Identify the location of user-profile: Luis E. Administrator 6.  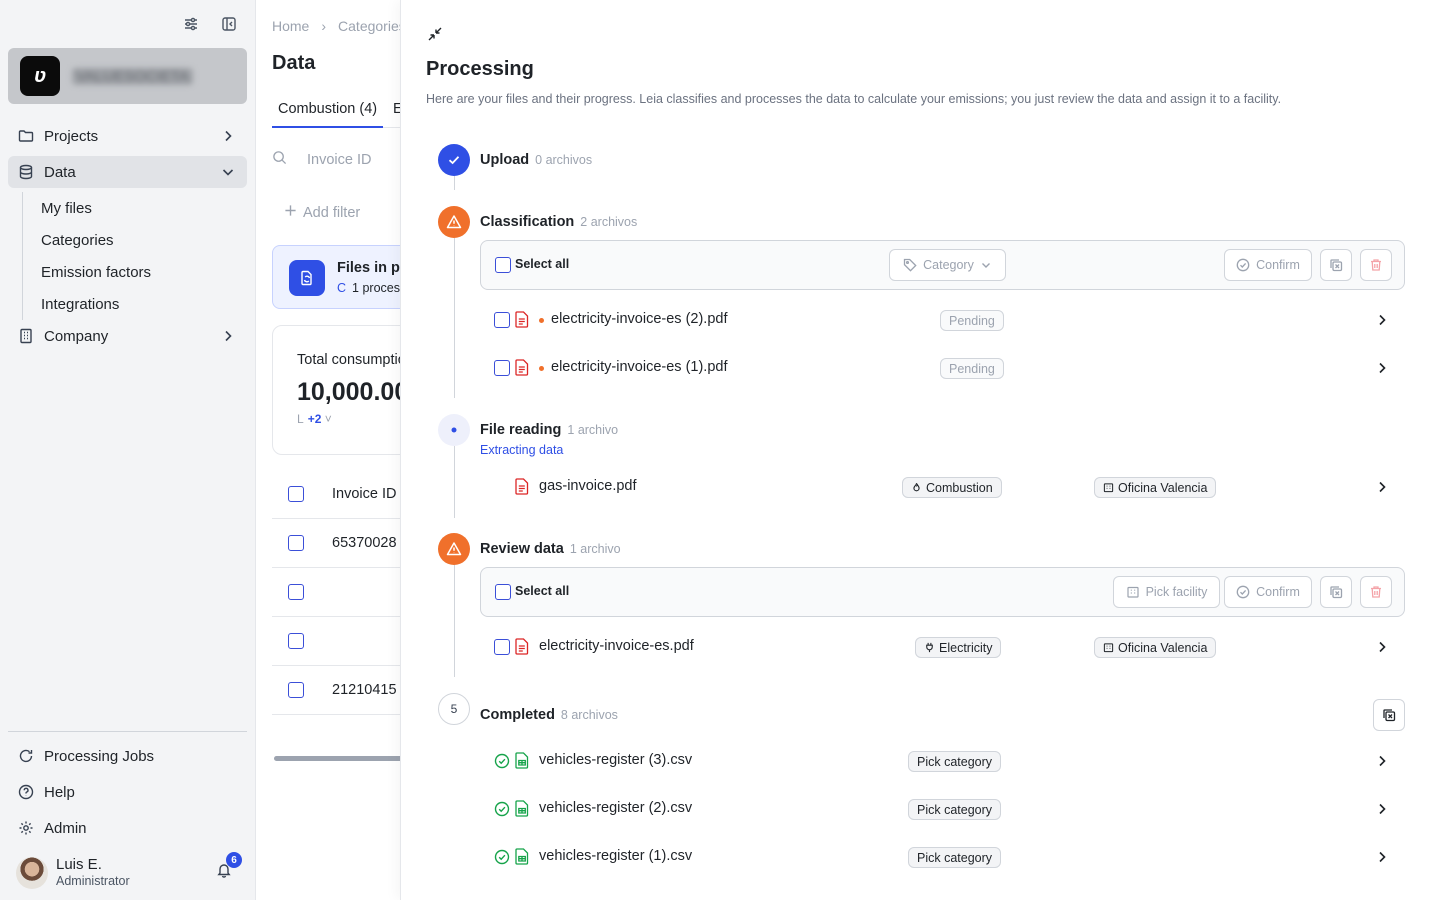
(131, 871).